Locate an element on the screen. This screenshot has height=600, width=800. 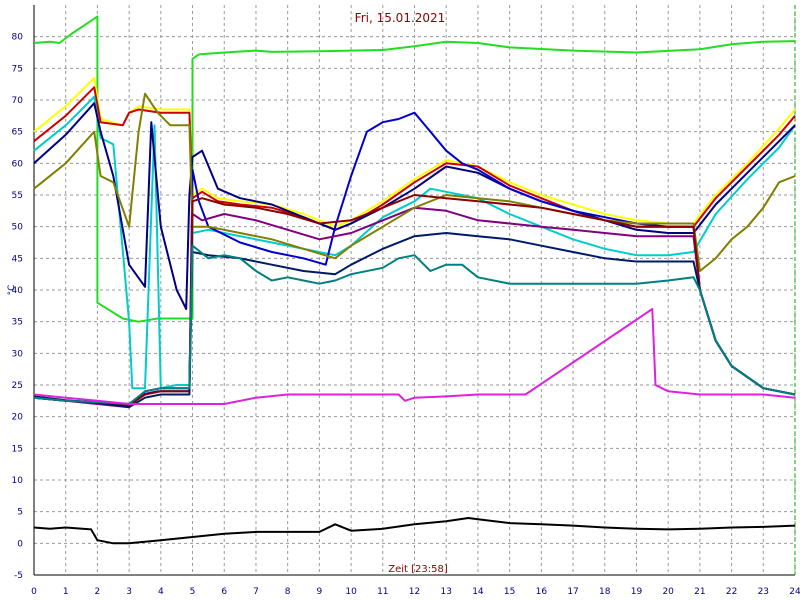
y-tick-label: 10 is located at coordinates (18, 481).